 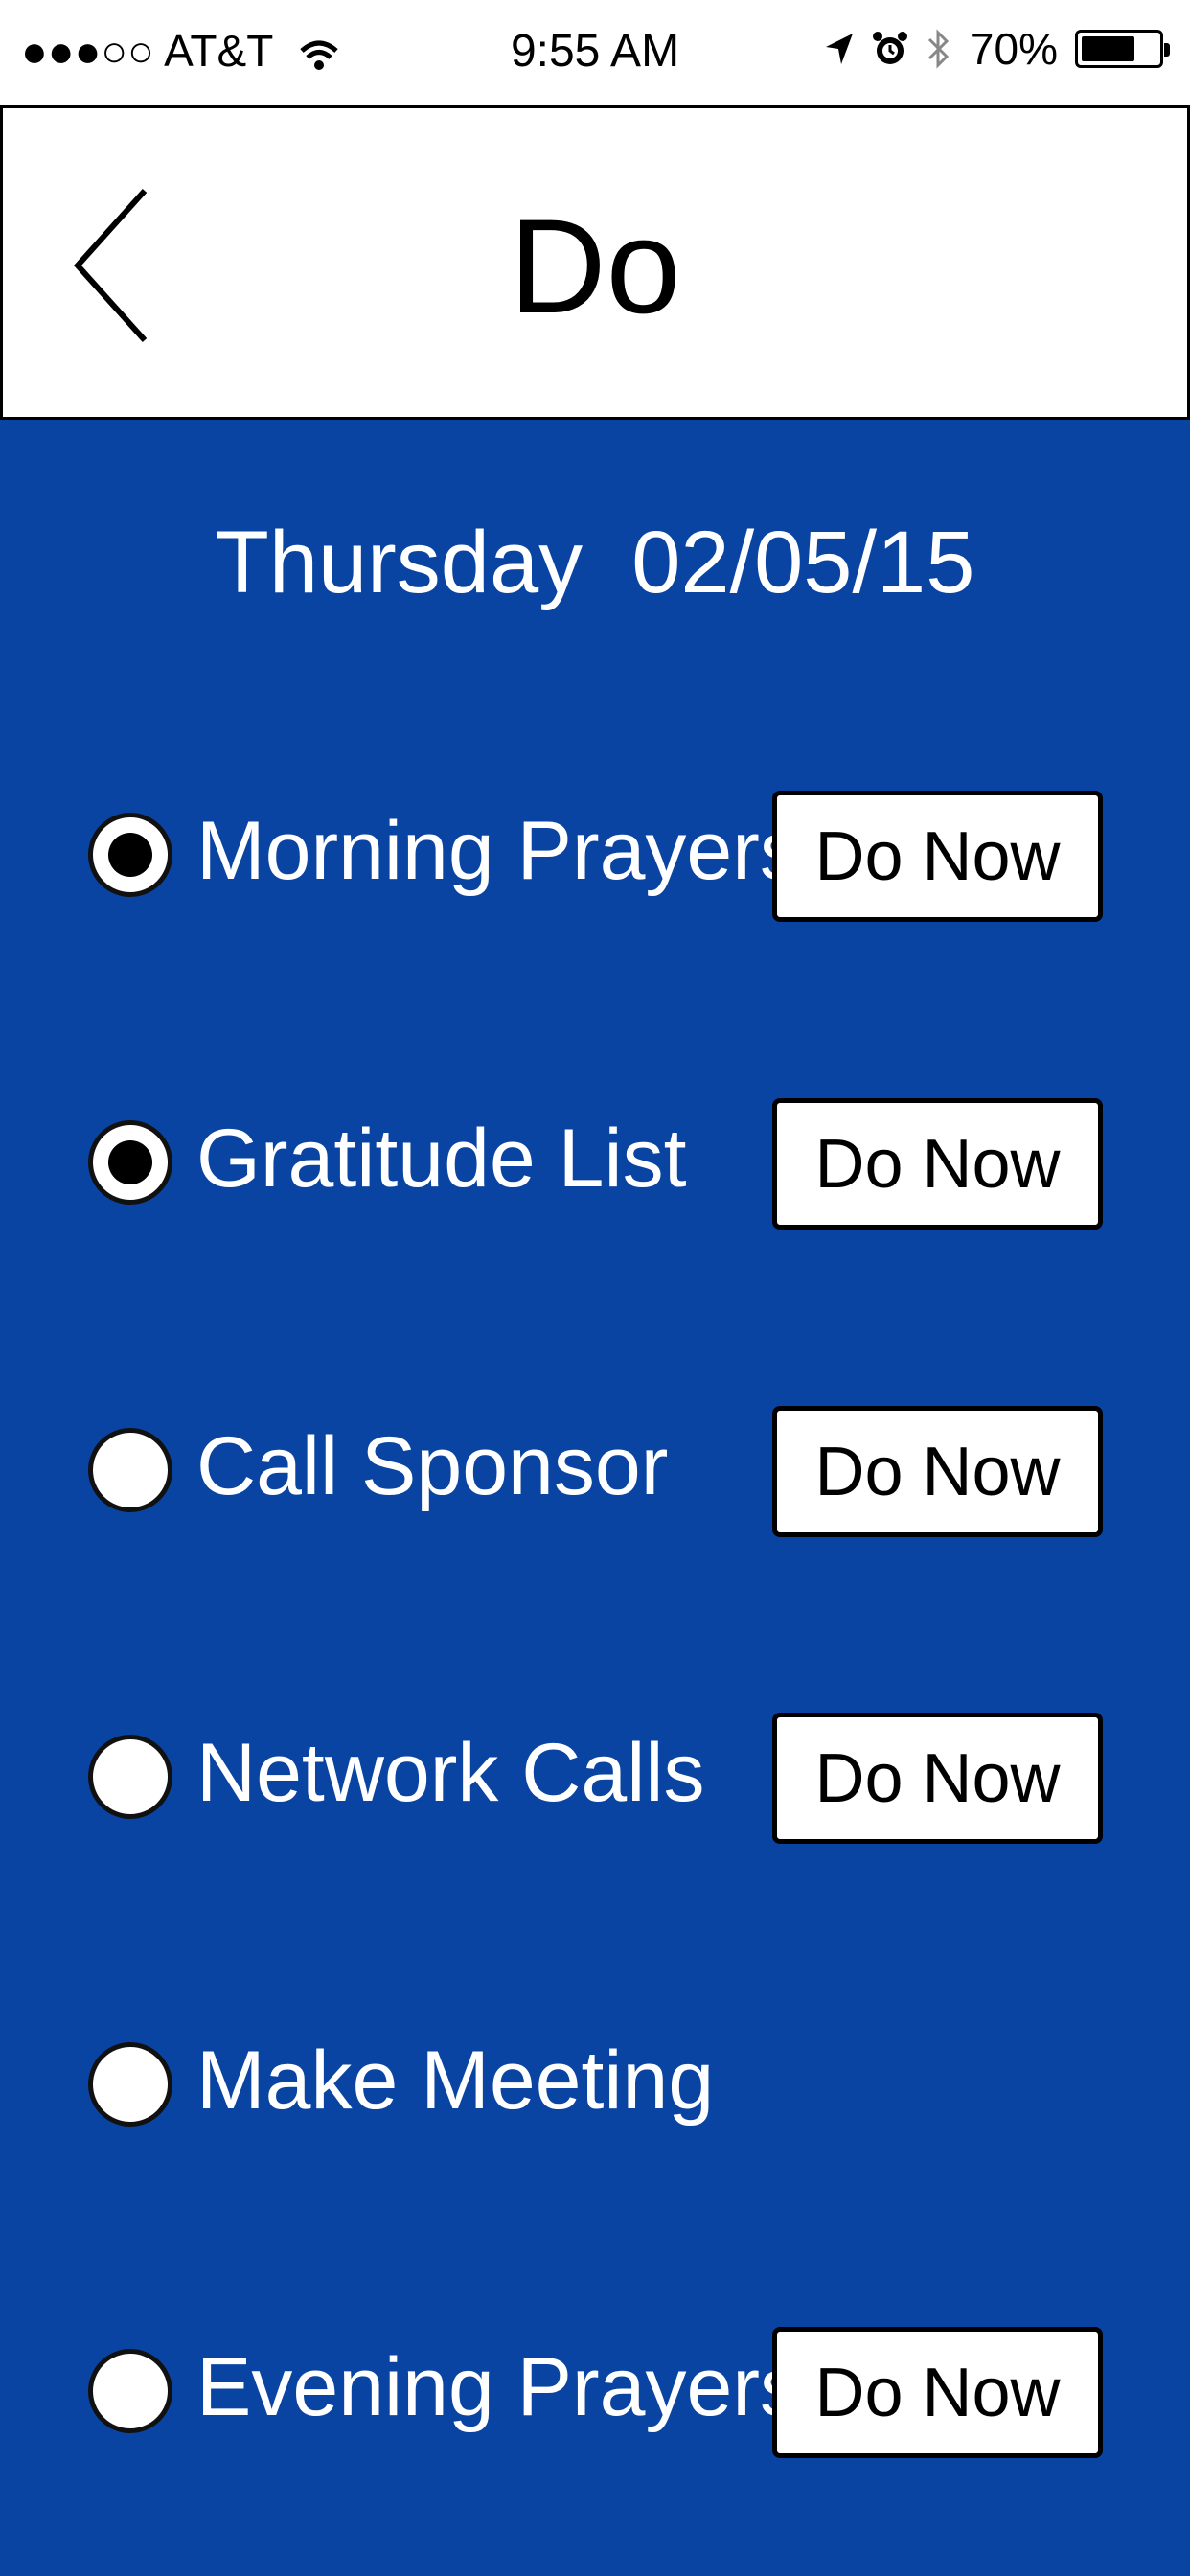 I want to click on alarm-clock-icon, so click(x=889, y=48).